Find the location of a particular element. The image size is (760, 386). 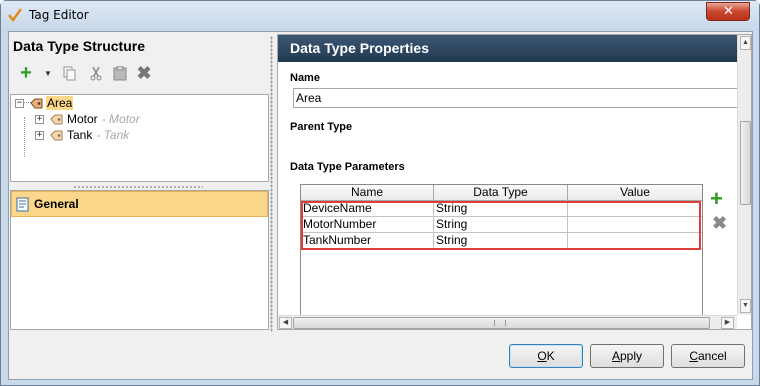

tree-item-subtitle: - Tank is located at coordinates (113, 135).